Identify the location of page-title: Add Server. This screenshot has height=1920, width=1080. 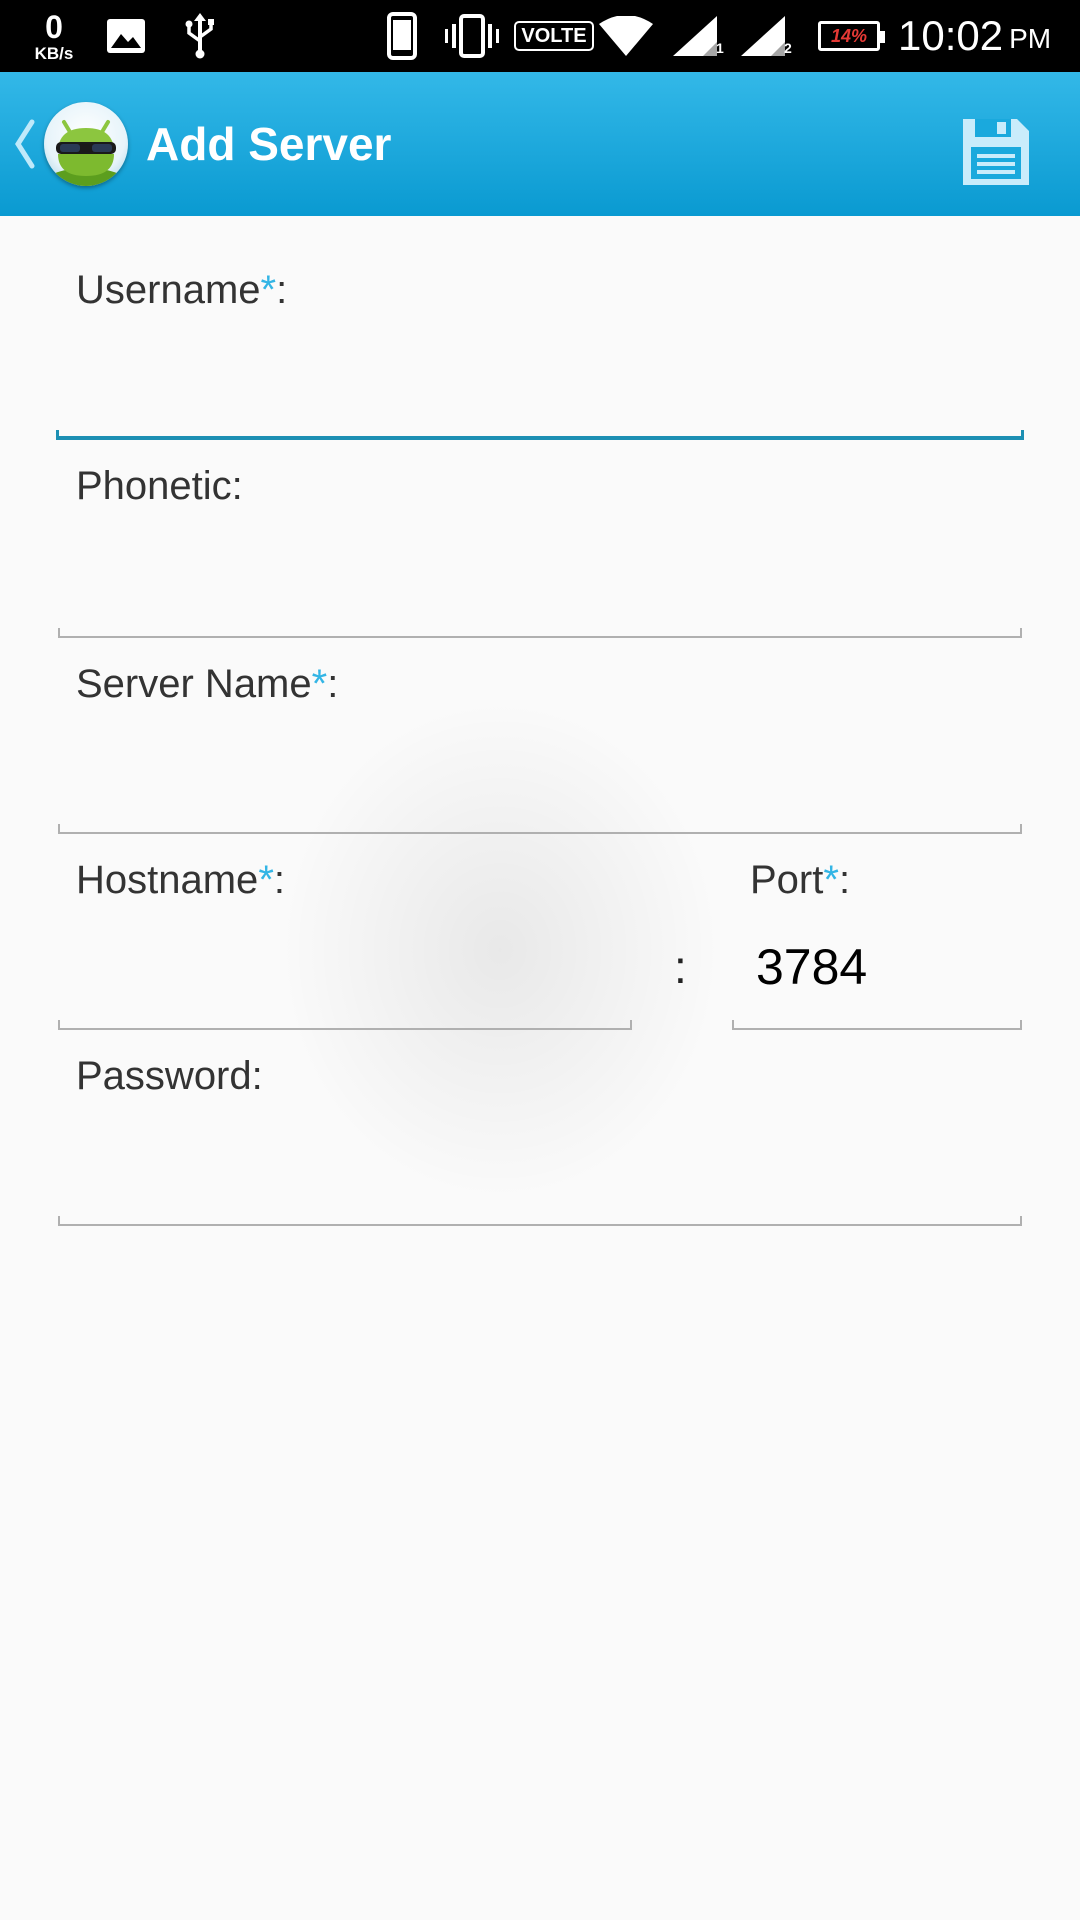
(269, 144).